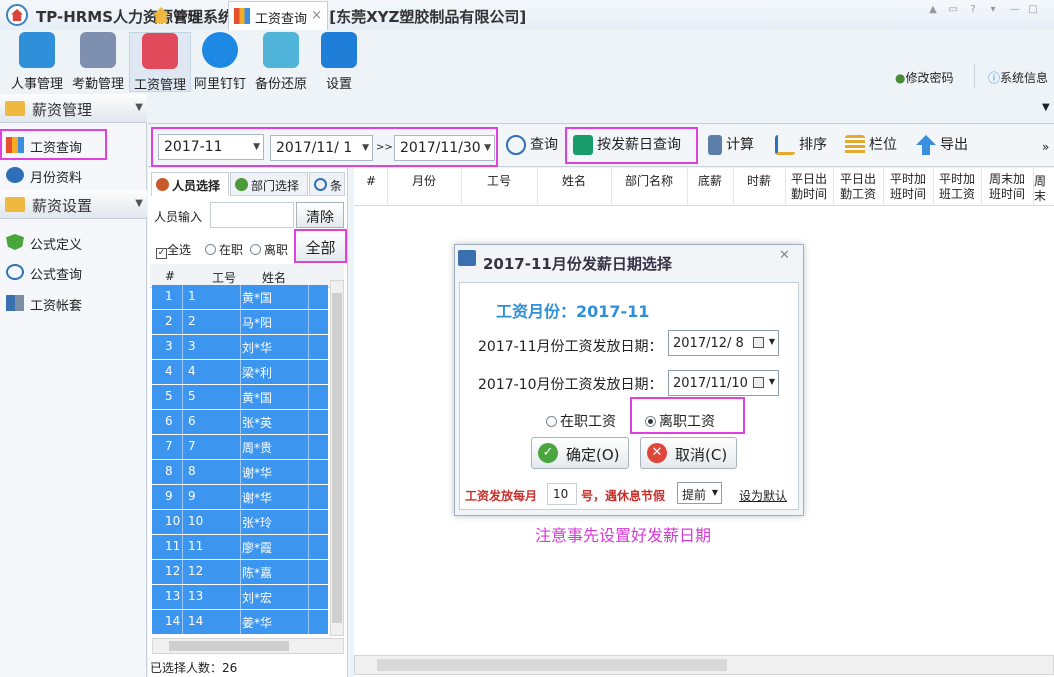 This screenshot has height=677, width=1054. What do you see at coordinates (908, 187) in the screenshot?
I see `grid-column-header: 平时加 班时间` at bounding box center [908, 187].